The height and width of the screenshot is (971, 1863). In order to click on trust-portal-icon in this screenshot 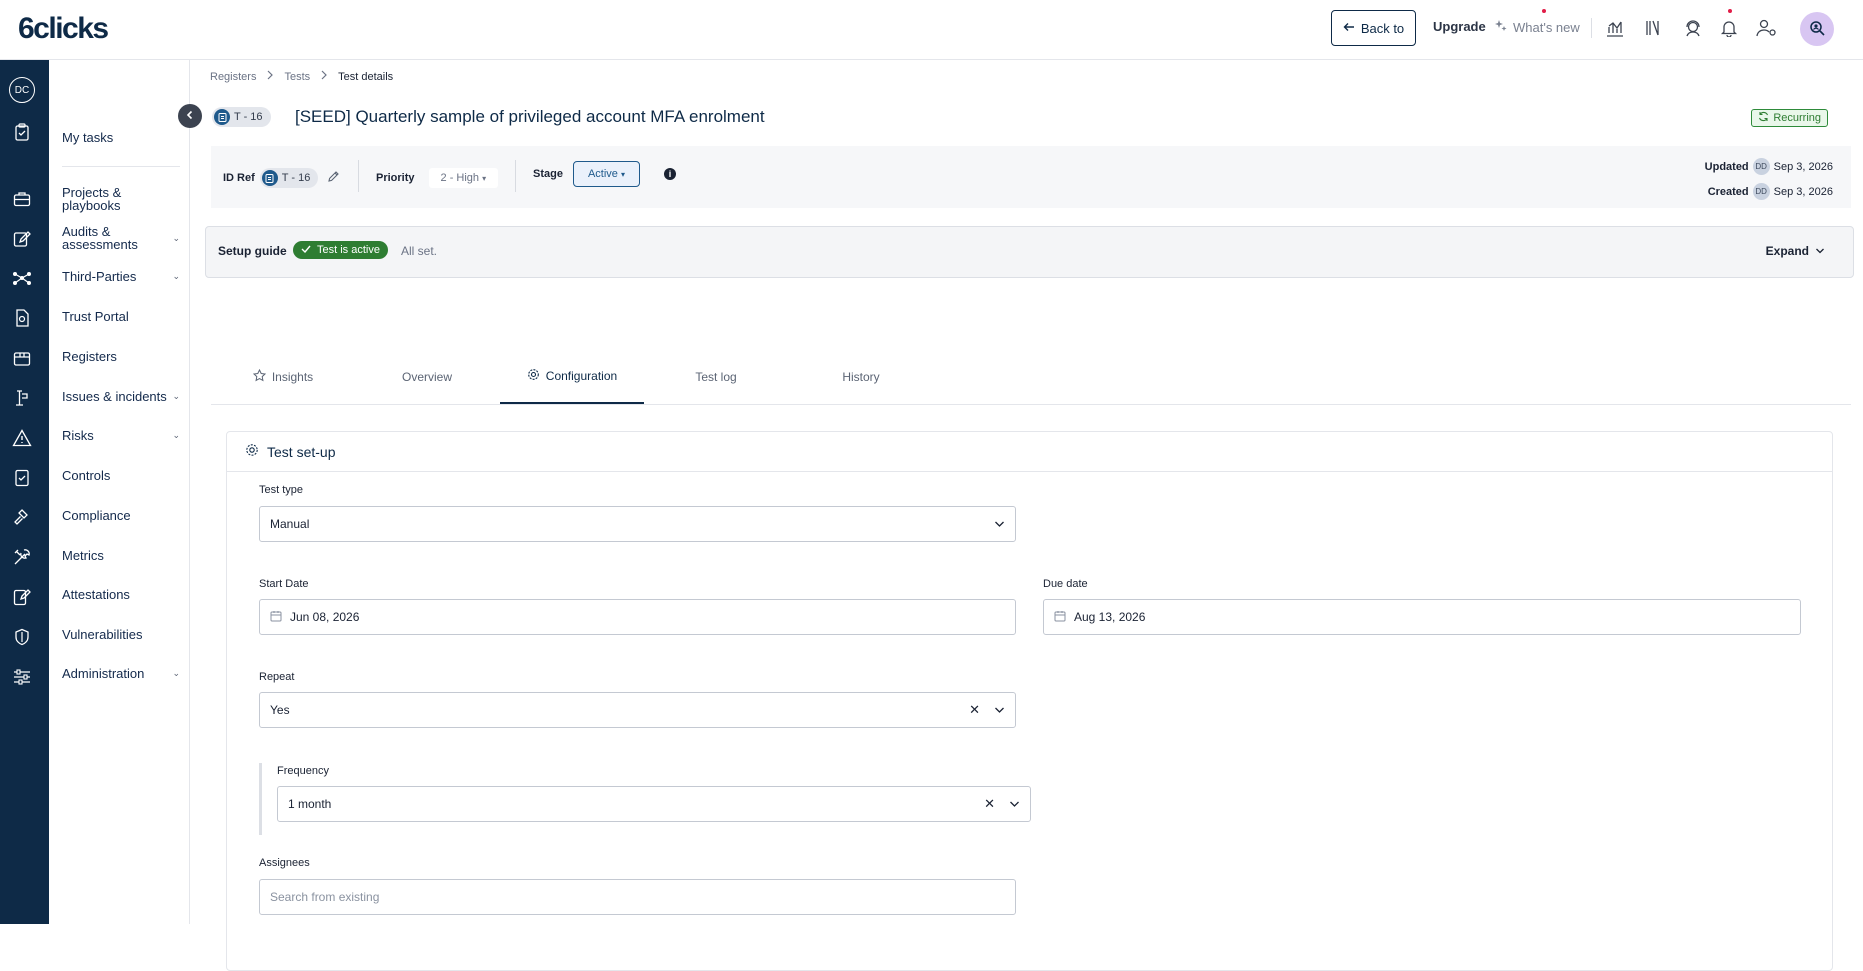, I will do `click(22, 318)`.